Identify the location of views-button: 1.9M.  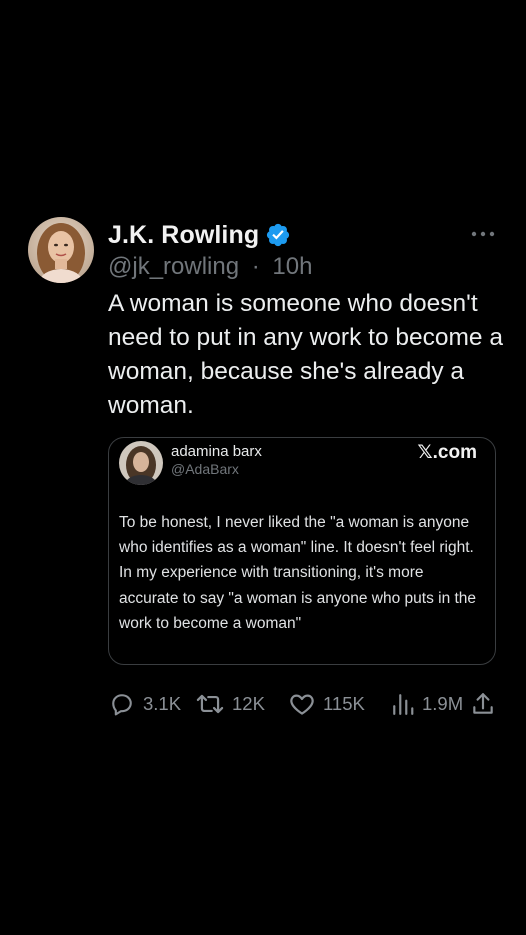
(427, 704).